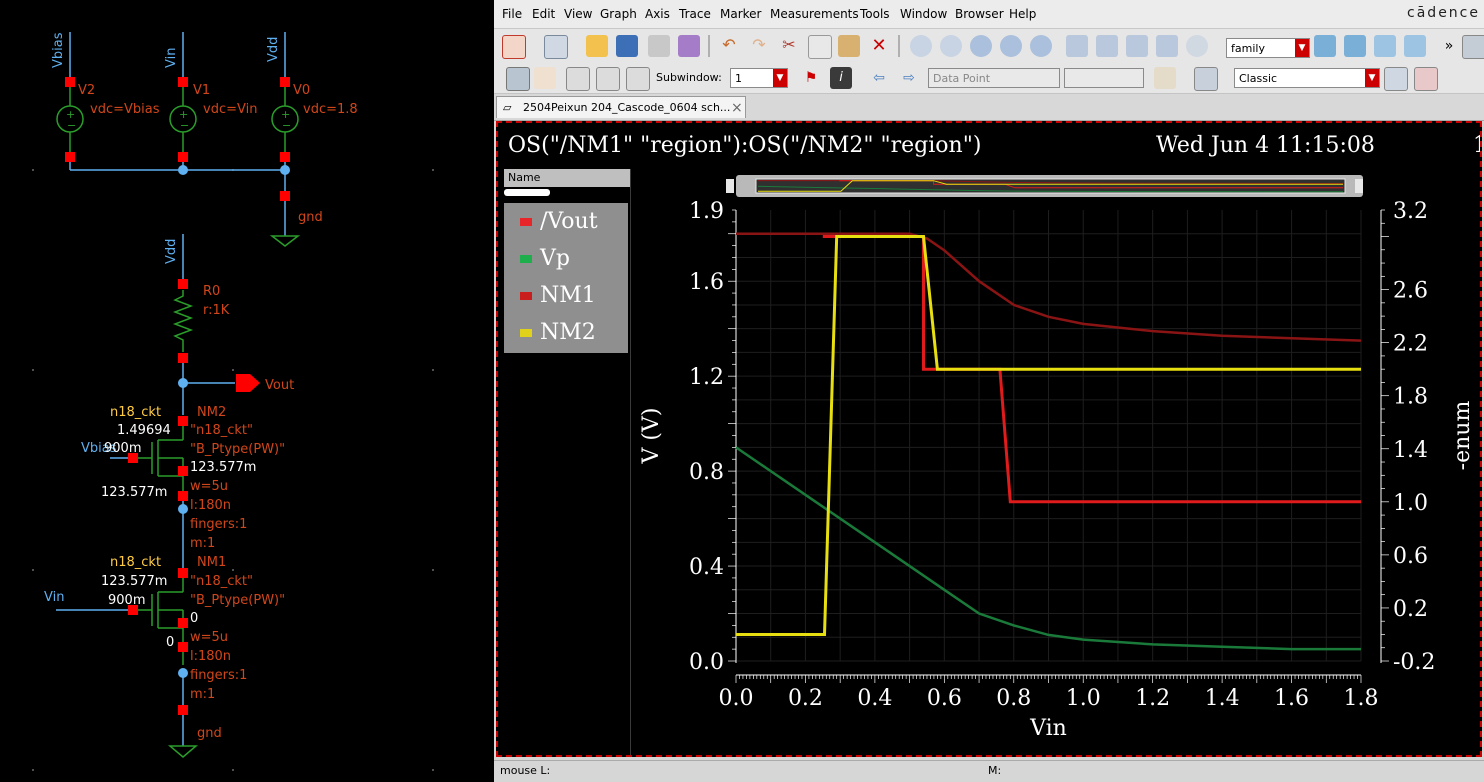 The width and height of the screenshot is (1484, 782). What do you see at coordinates (1385, 46) in the screenshot?
I see `overlay-icon` at bounding box center [1385, 46].